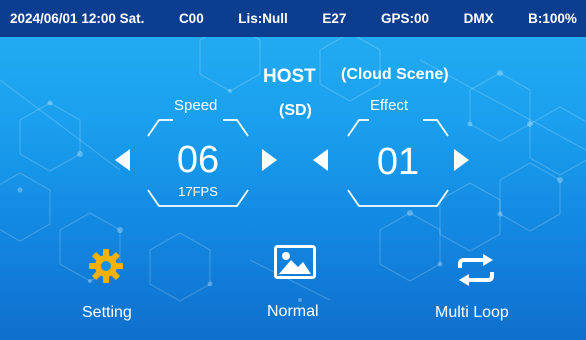  What do you see at coordinates (404, 18) in the screenshot?
I see `gps-text: GPS:00` at bounding box center [404, 18].